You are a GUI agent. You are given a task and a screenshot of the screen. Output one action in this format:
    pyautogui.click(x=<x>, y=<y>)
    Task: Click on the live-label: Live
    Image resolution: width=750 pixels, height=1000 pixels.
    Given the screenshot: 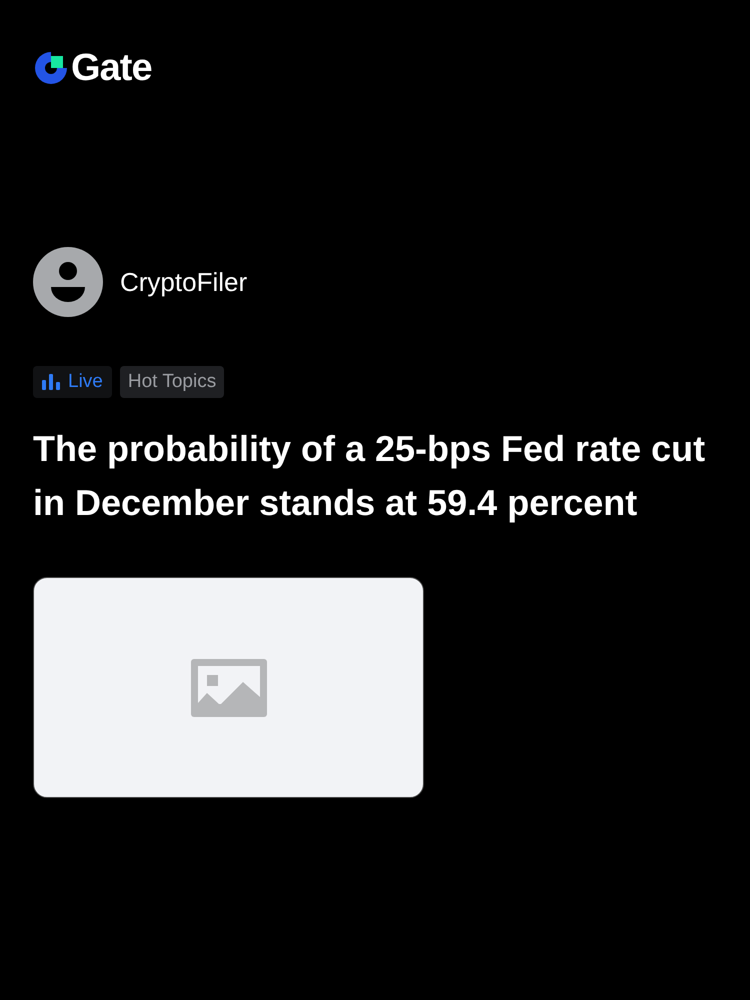 What is the action you would take?
    pyautogui.click(x=85, y=382)
    